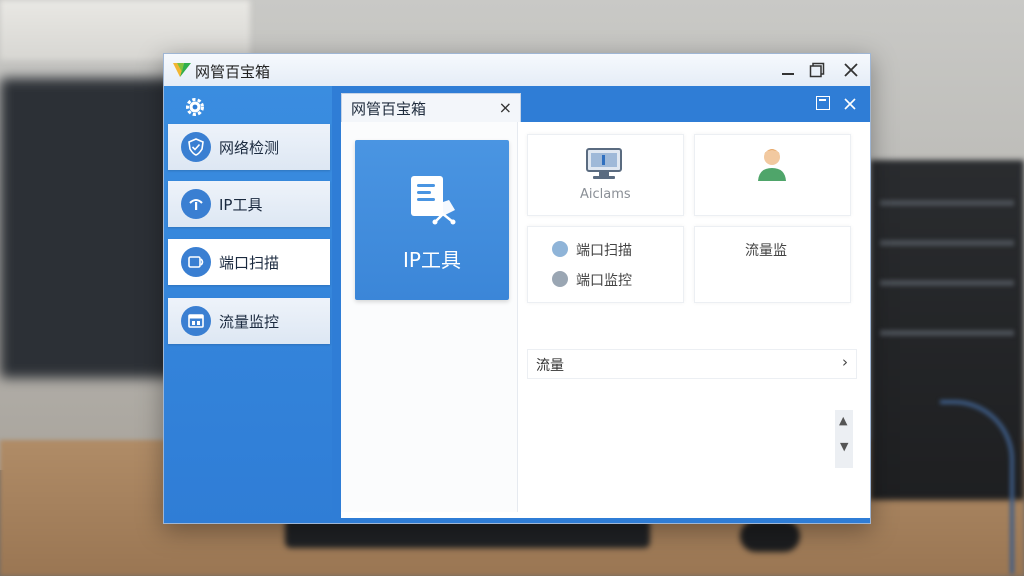  I want to click on traffic-row-label: 流量, so click(550, 366).